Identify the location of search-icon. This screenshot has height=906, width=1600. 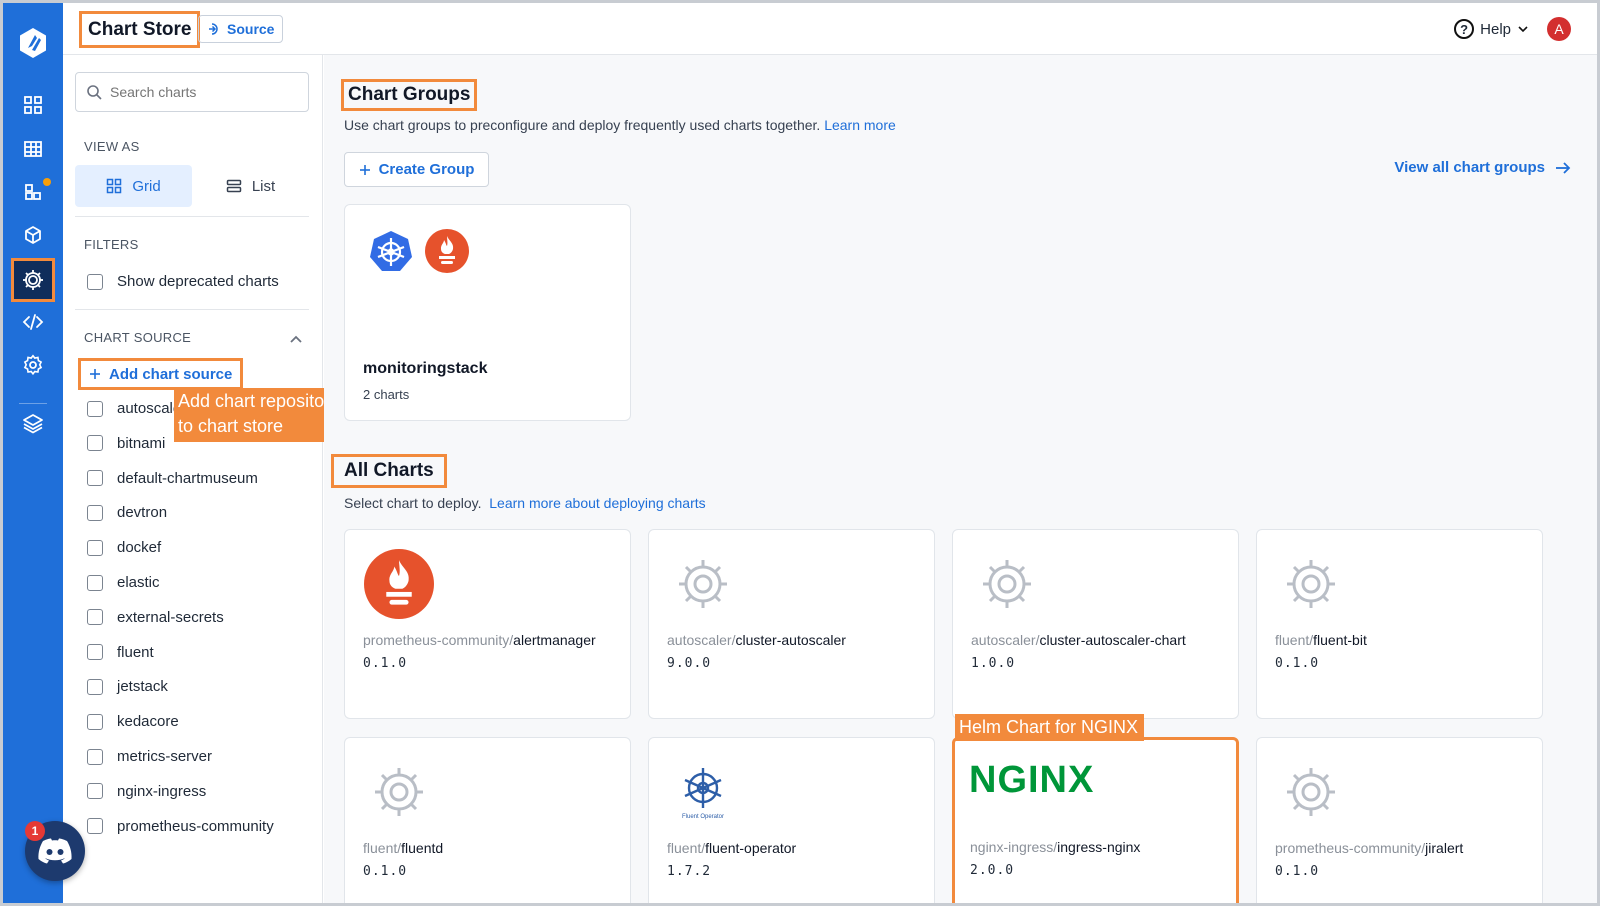
(94, 92).